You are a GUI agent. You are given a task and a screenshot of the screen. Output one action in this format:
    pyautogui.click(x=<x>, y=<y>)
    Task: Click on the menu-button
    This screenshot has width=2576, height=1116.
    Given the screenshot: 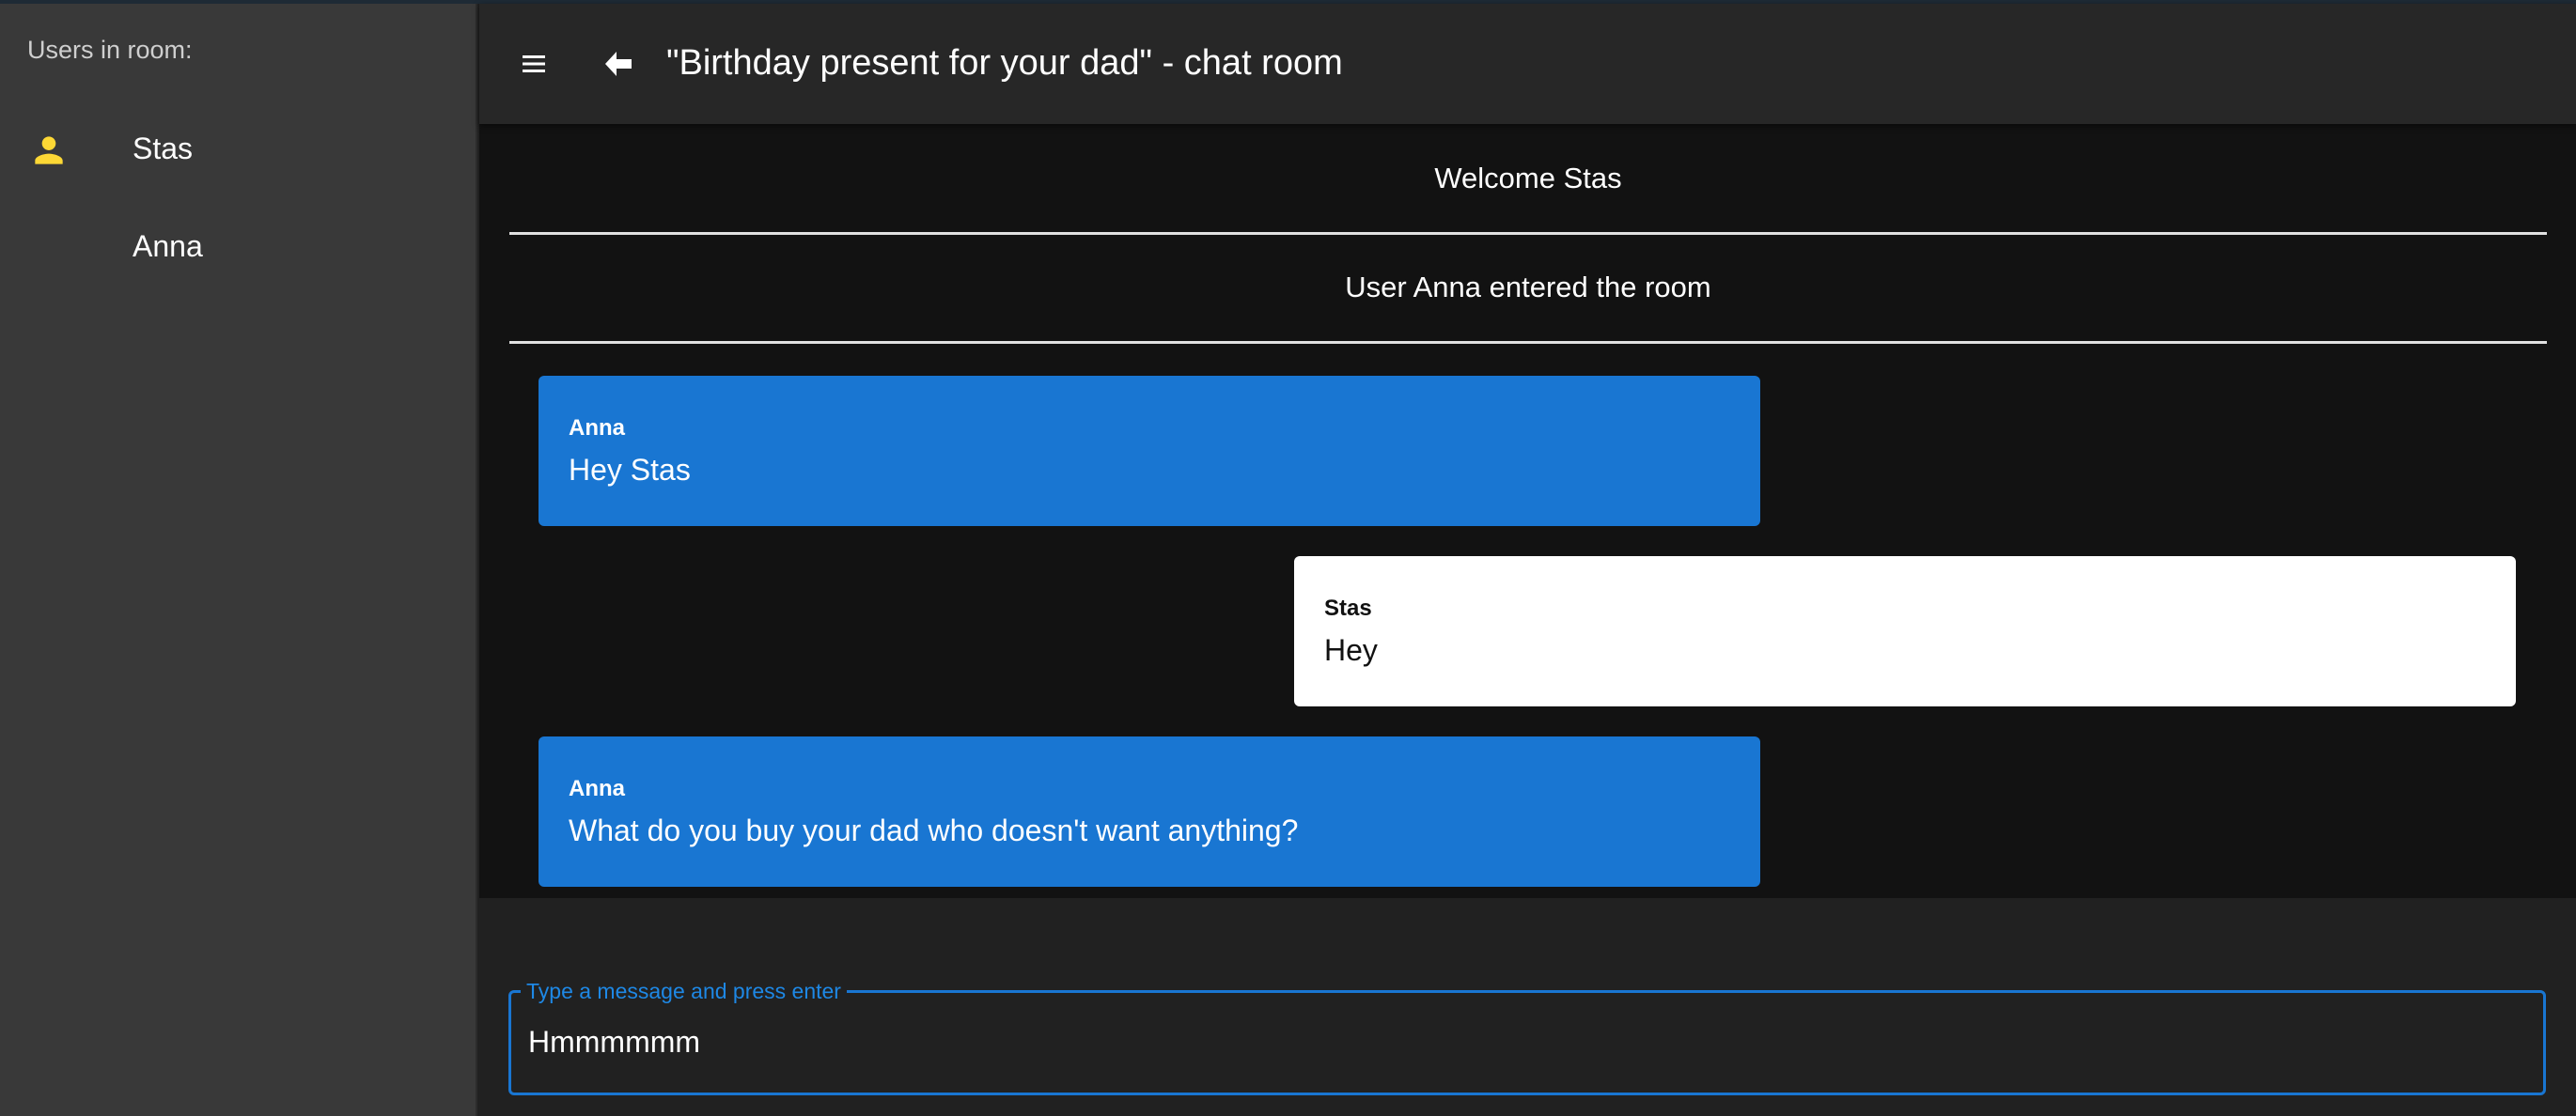 What is the action you would take?
    pyautogui.click(x=530, y=64)
    